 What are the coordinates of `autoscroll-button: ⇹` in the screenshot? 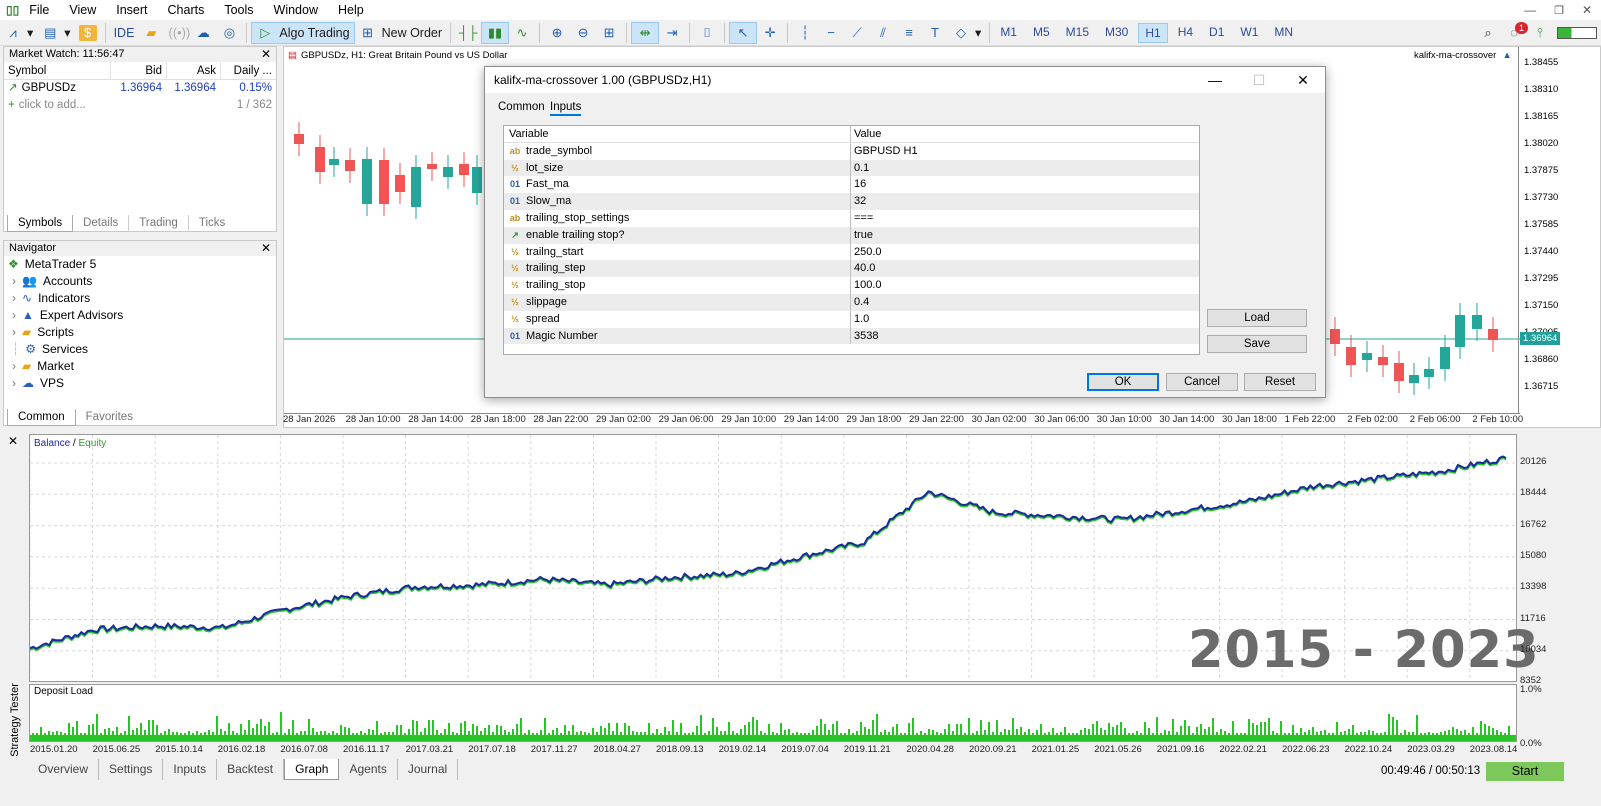 It's located at (645, 32).